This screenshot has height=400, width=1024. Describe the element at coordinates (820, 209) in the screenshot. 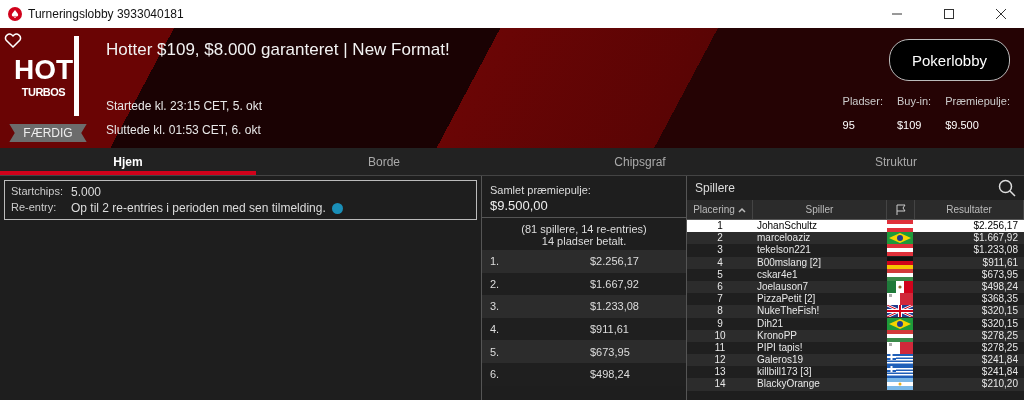

I see `column-header: Spiller` at that location.